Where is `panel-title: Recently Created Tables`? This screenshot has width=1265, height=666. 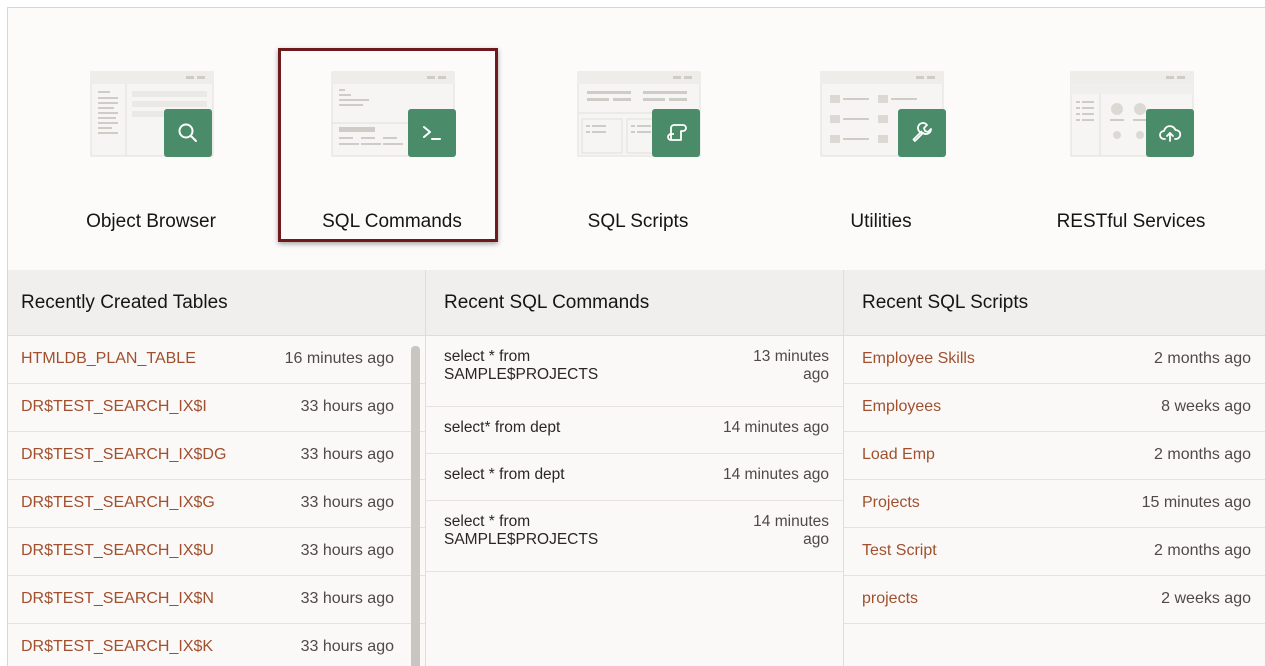
panel-title: Recently Created Tables is located at coordinates (216, 303).